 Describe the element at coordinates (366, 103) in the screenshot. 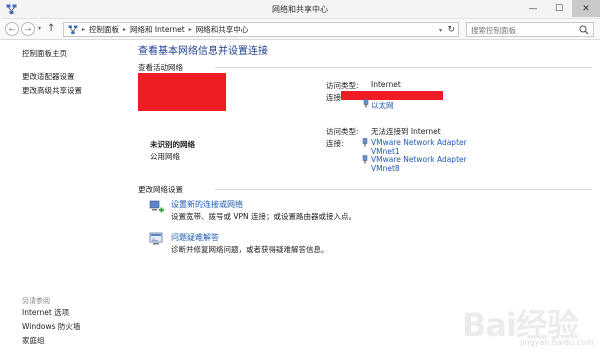

I see `ethernet-adapter-icon` at that location.